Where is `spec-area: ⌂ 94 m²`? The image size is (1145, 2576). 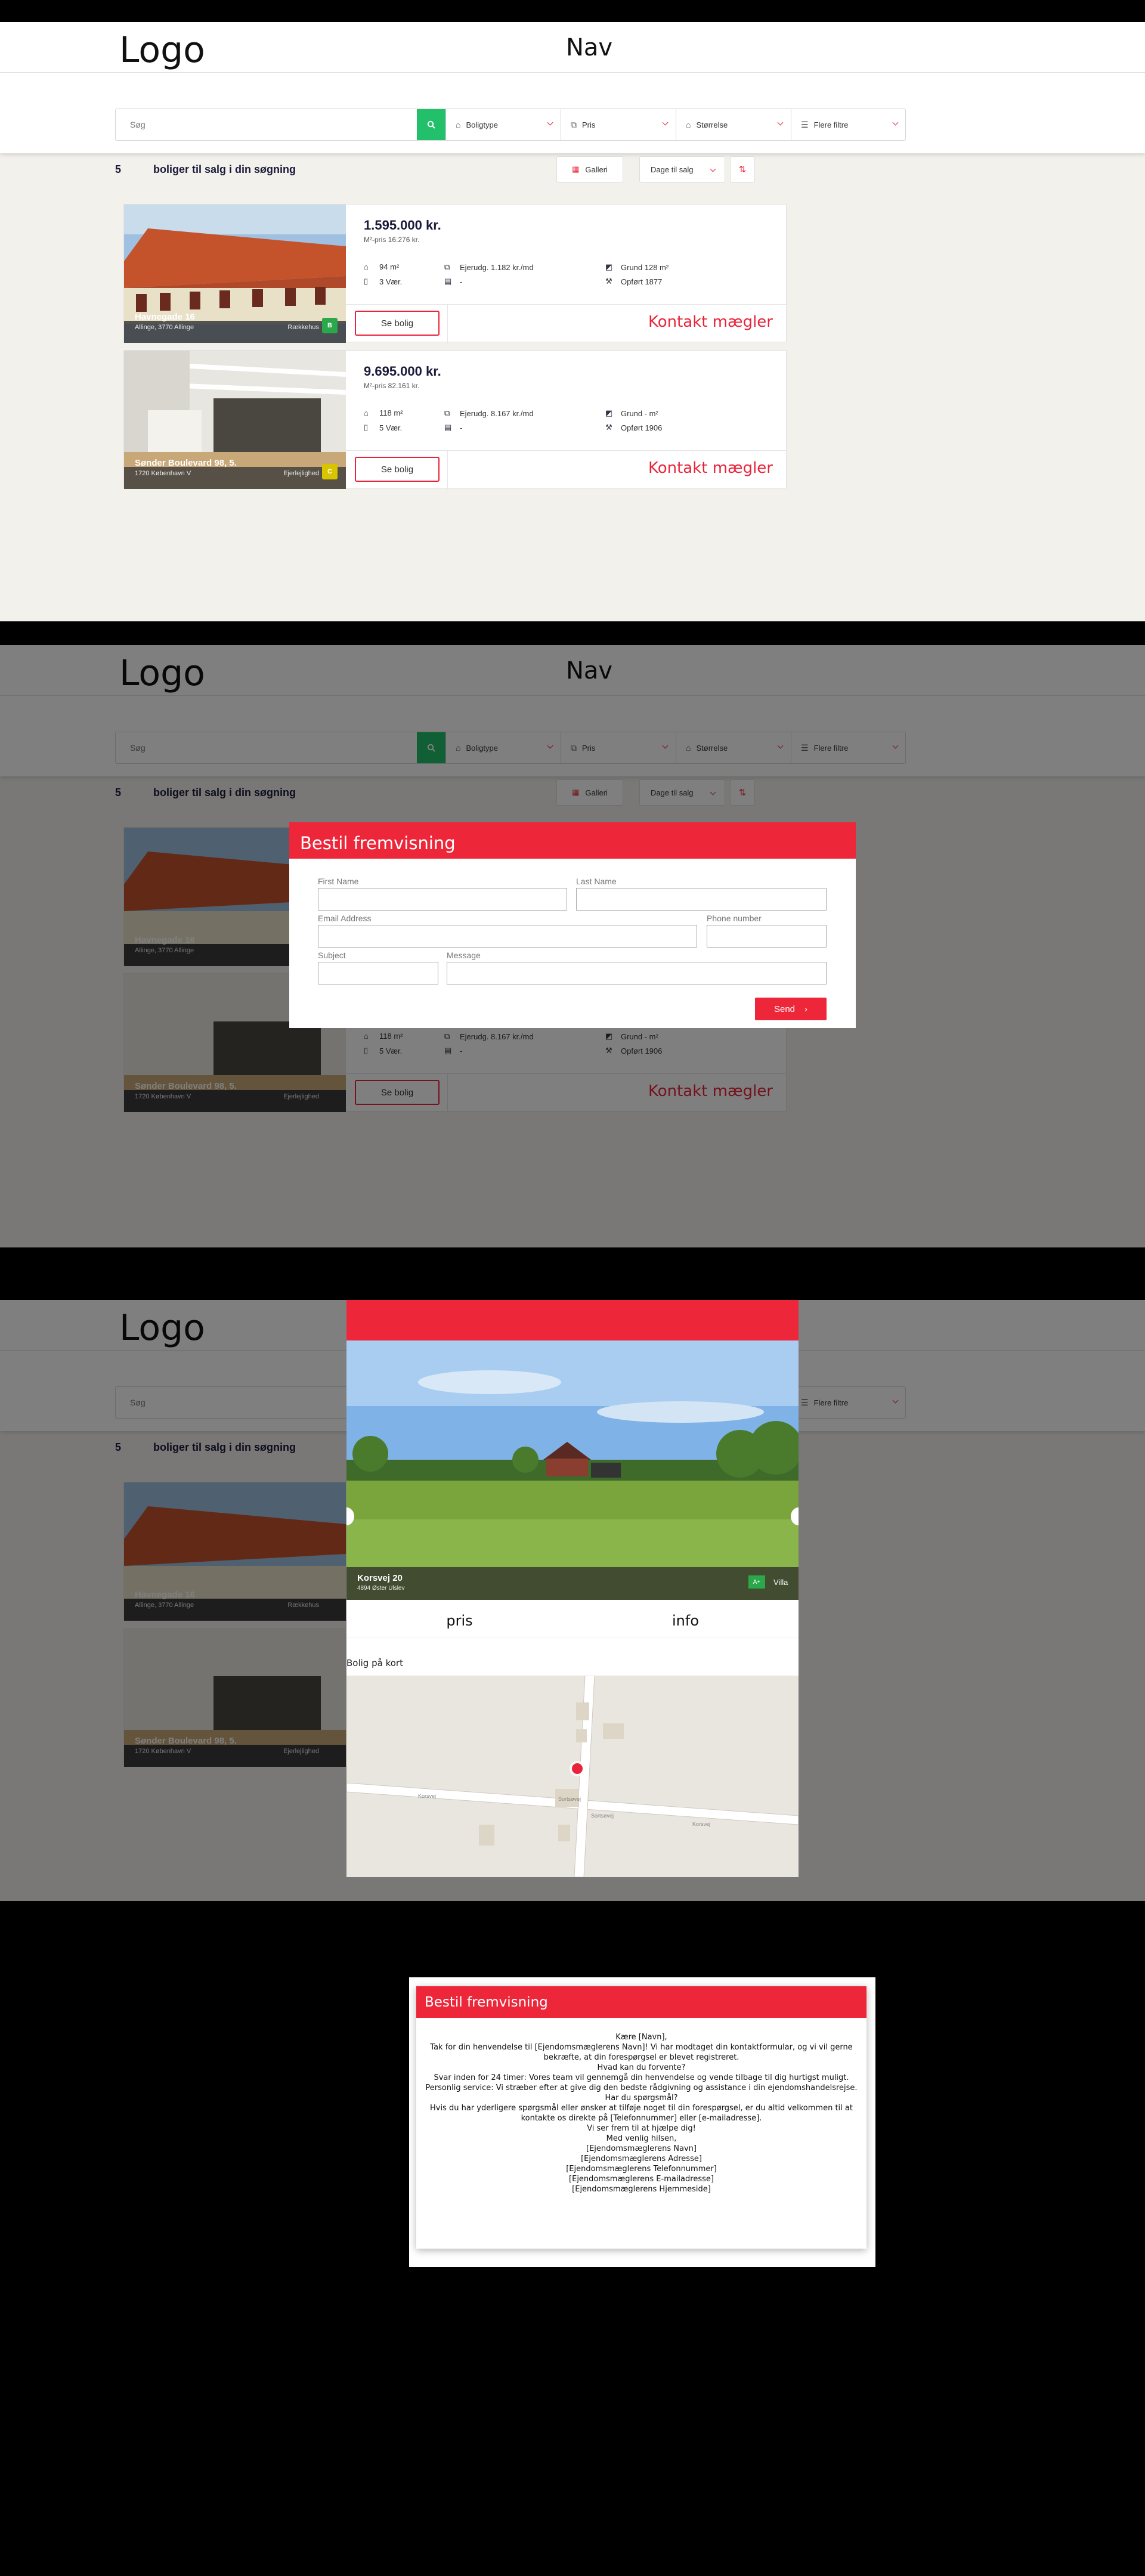
spec-area: ⌂ 94 m² is located at coordinates (382, 267).